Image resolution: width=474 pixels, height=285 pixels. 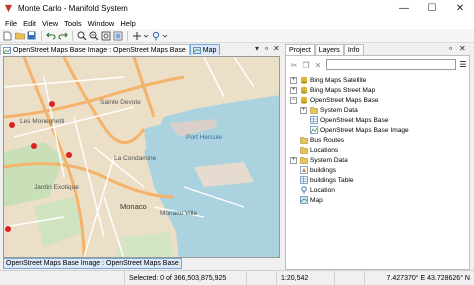 I want to click on menu-file: File, so click(x=11, y=23).